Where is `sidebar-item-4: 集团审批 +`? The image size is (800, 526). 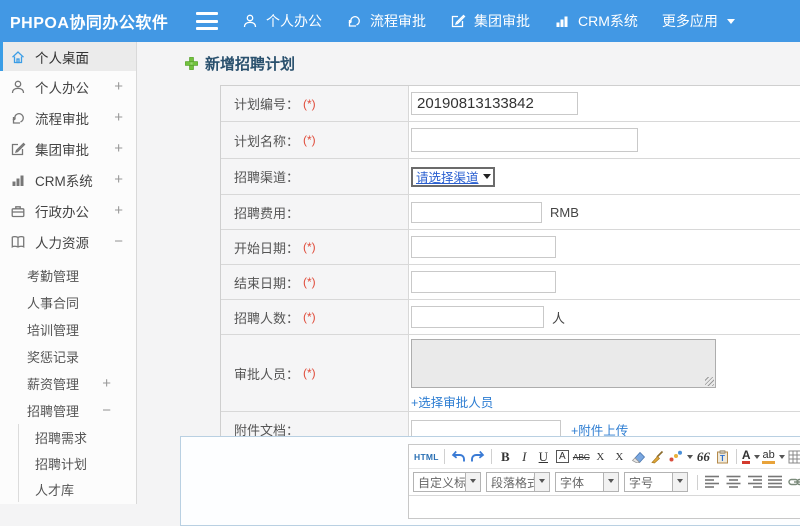 sidebar-item-4: 集团审批 + is located at coordinates (68, 148).